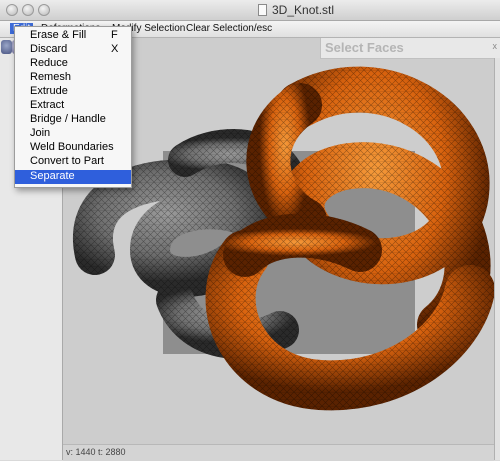 The image size is (500, 461). I want to click on close-icon, so click(12, 10).